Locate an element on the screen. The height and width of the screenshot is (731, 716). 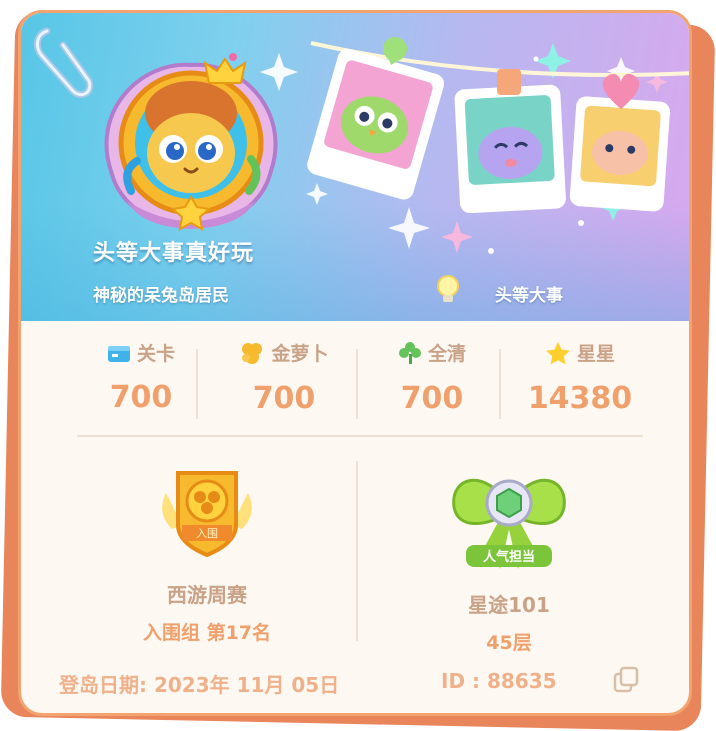
badge-emblem-text: 入围 is located at coordinates (207, 533).